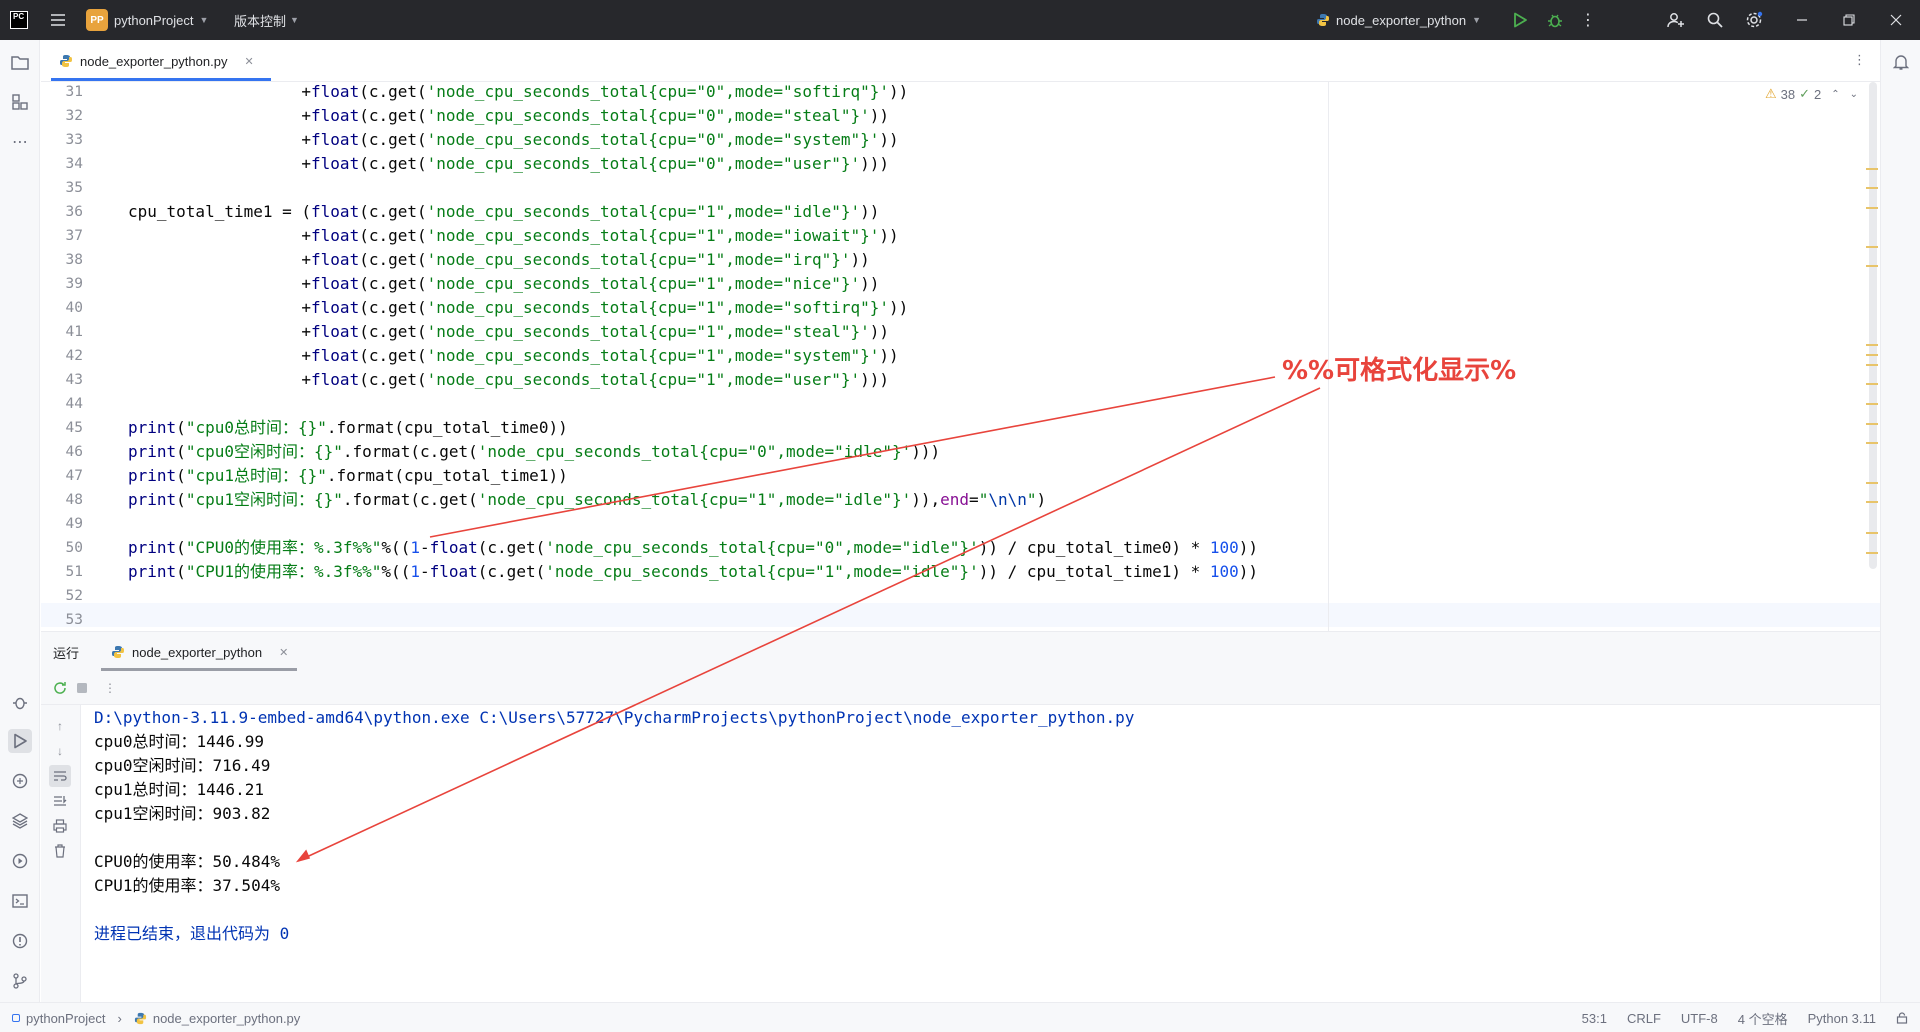 The image size is (1920, 1032). Describe the element at coordinates (74, 116) in the screenshot. I see `line-number: 32` at that location.